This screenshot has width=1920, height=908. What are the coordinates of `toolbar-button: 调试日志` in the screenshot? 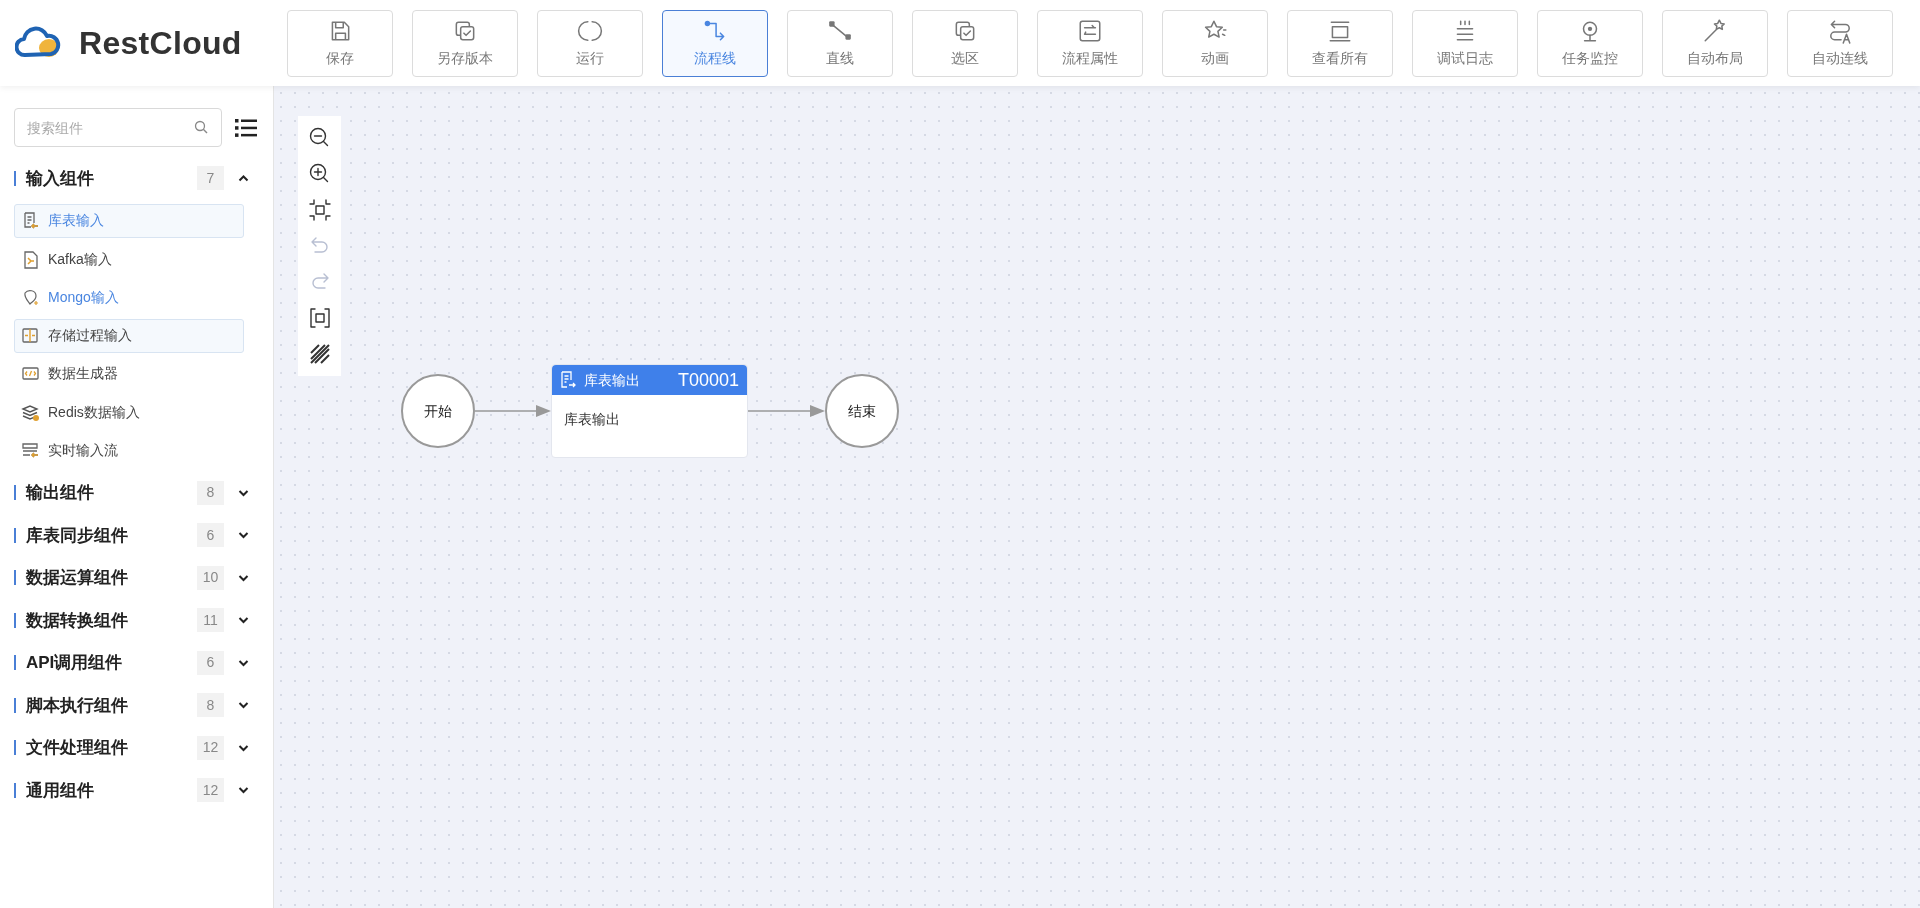 It's located at (1465, 43).